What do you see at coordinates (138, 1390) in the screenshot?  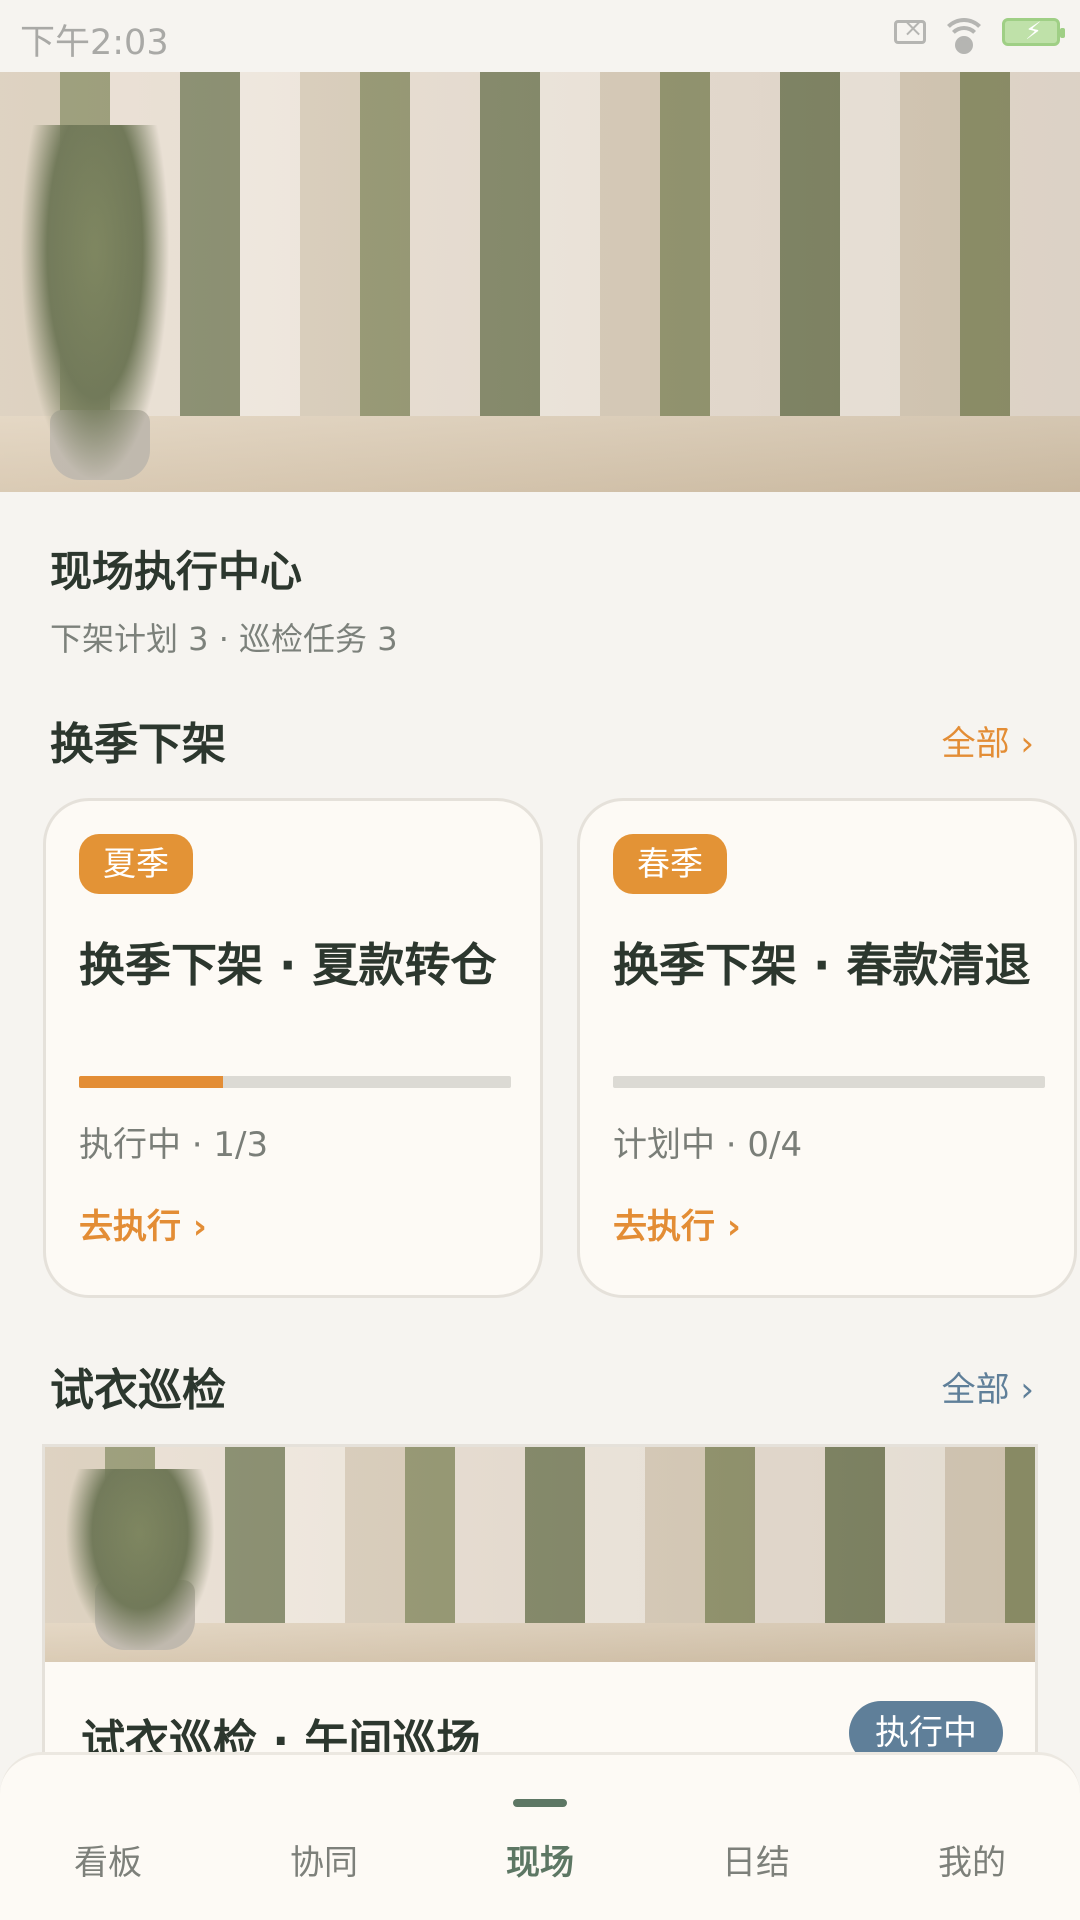 I see `inspection-section-title: 试衣巡检` at bounding box center [138, 1390].